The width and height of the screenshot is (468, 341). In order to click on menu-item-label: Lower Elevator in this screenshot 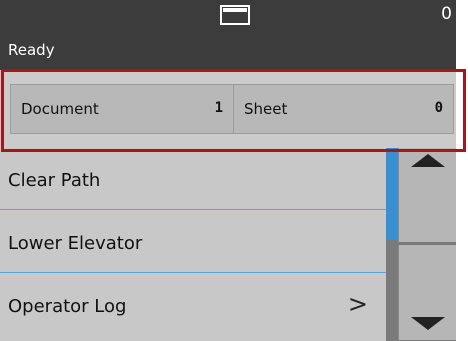, I will do `click(75, 243)`.